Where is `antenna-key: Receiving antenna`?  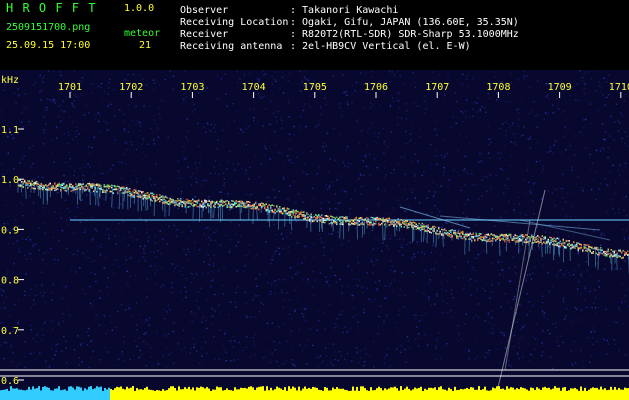
antenna-key: Receiving antenna is located at coordinates (231, 46).